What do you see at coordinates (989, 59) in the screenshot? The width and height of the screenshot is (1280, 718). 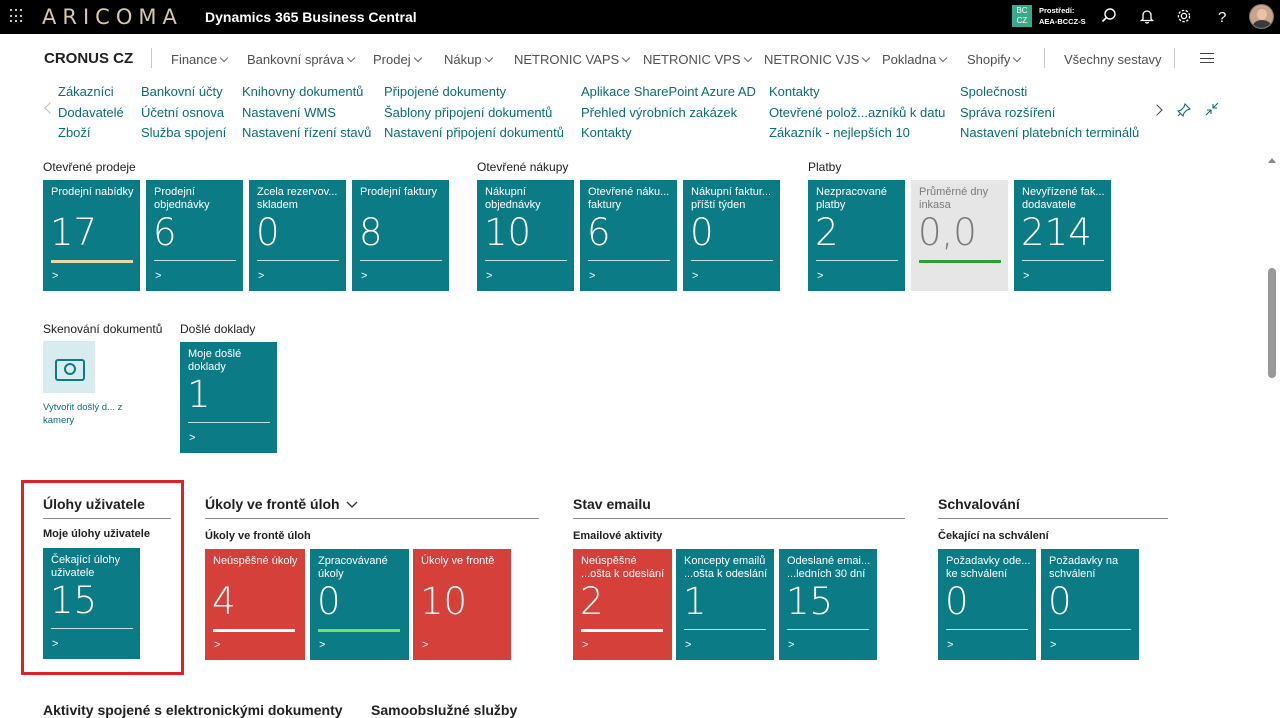 I see `menu-label: Shopify` at bounding box center [989, 59].